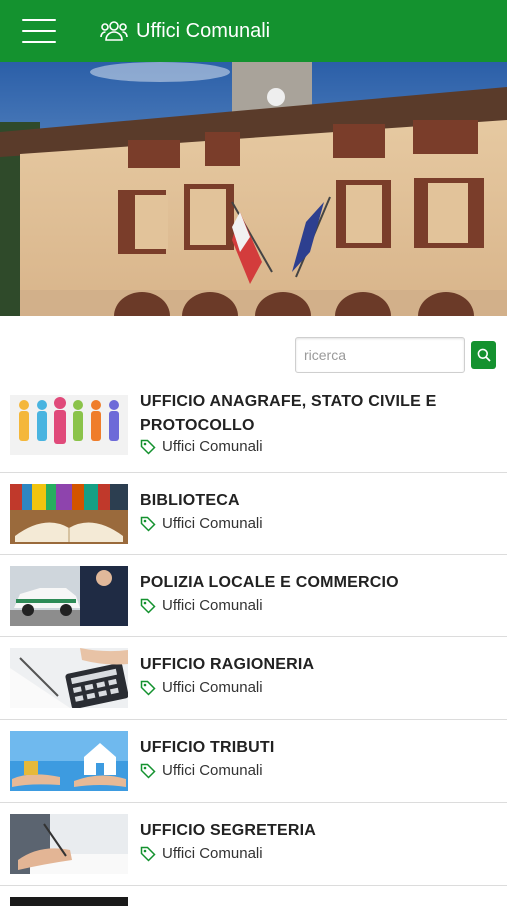  I want to click on calculator-image, so click(69, 678).